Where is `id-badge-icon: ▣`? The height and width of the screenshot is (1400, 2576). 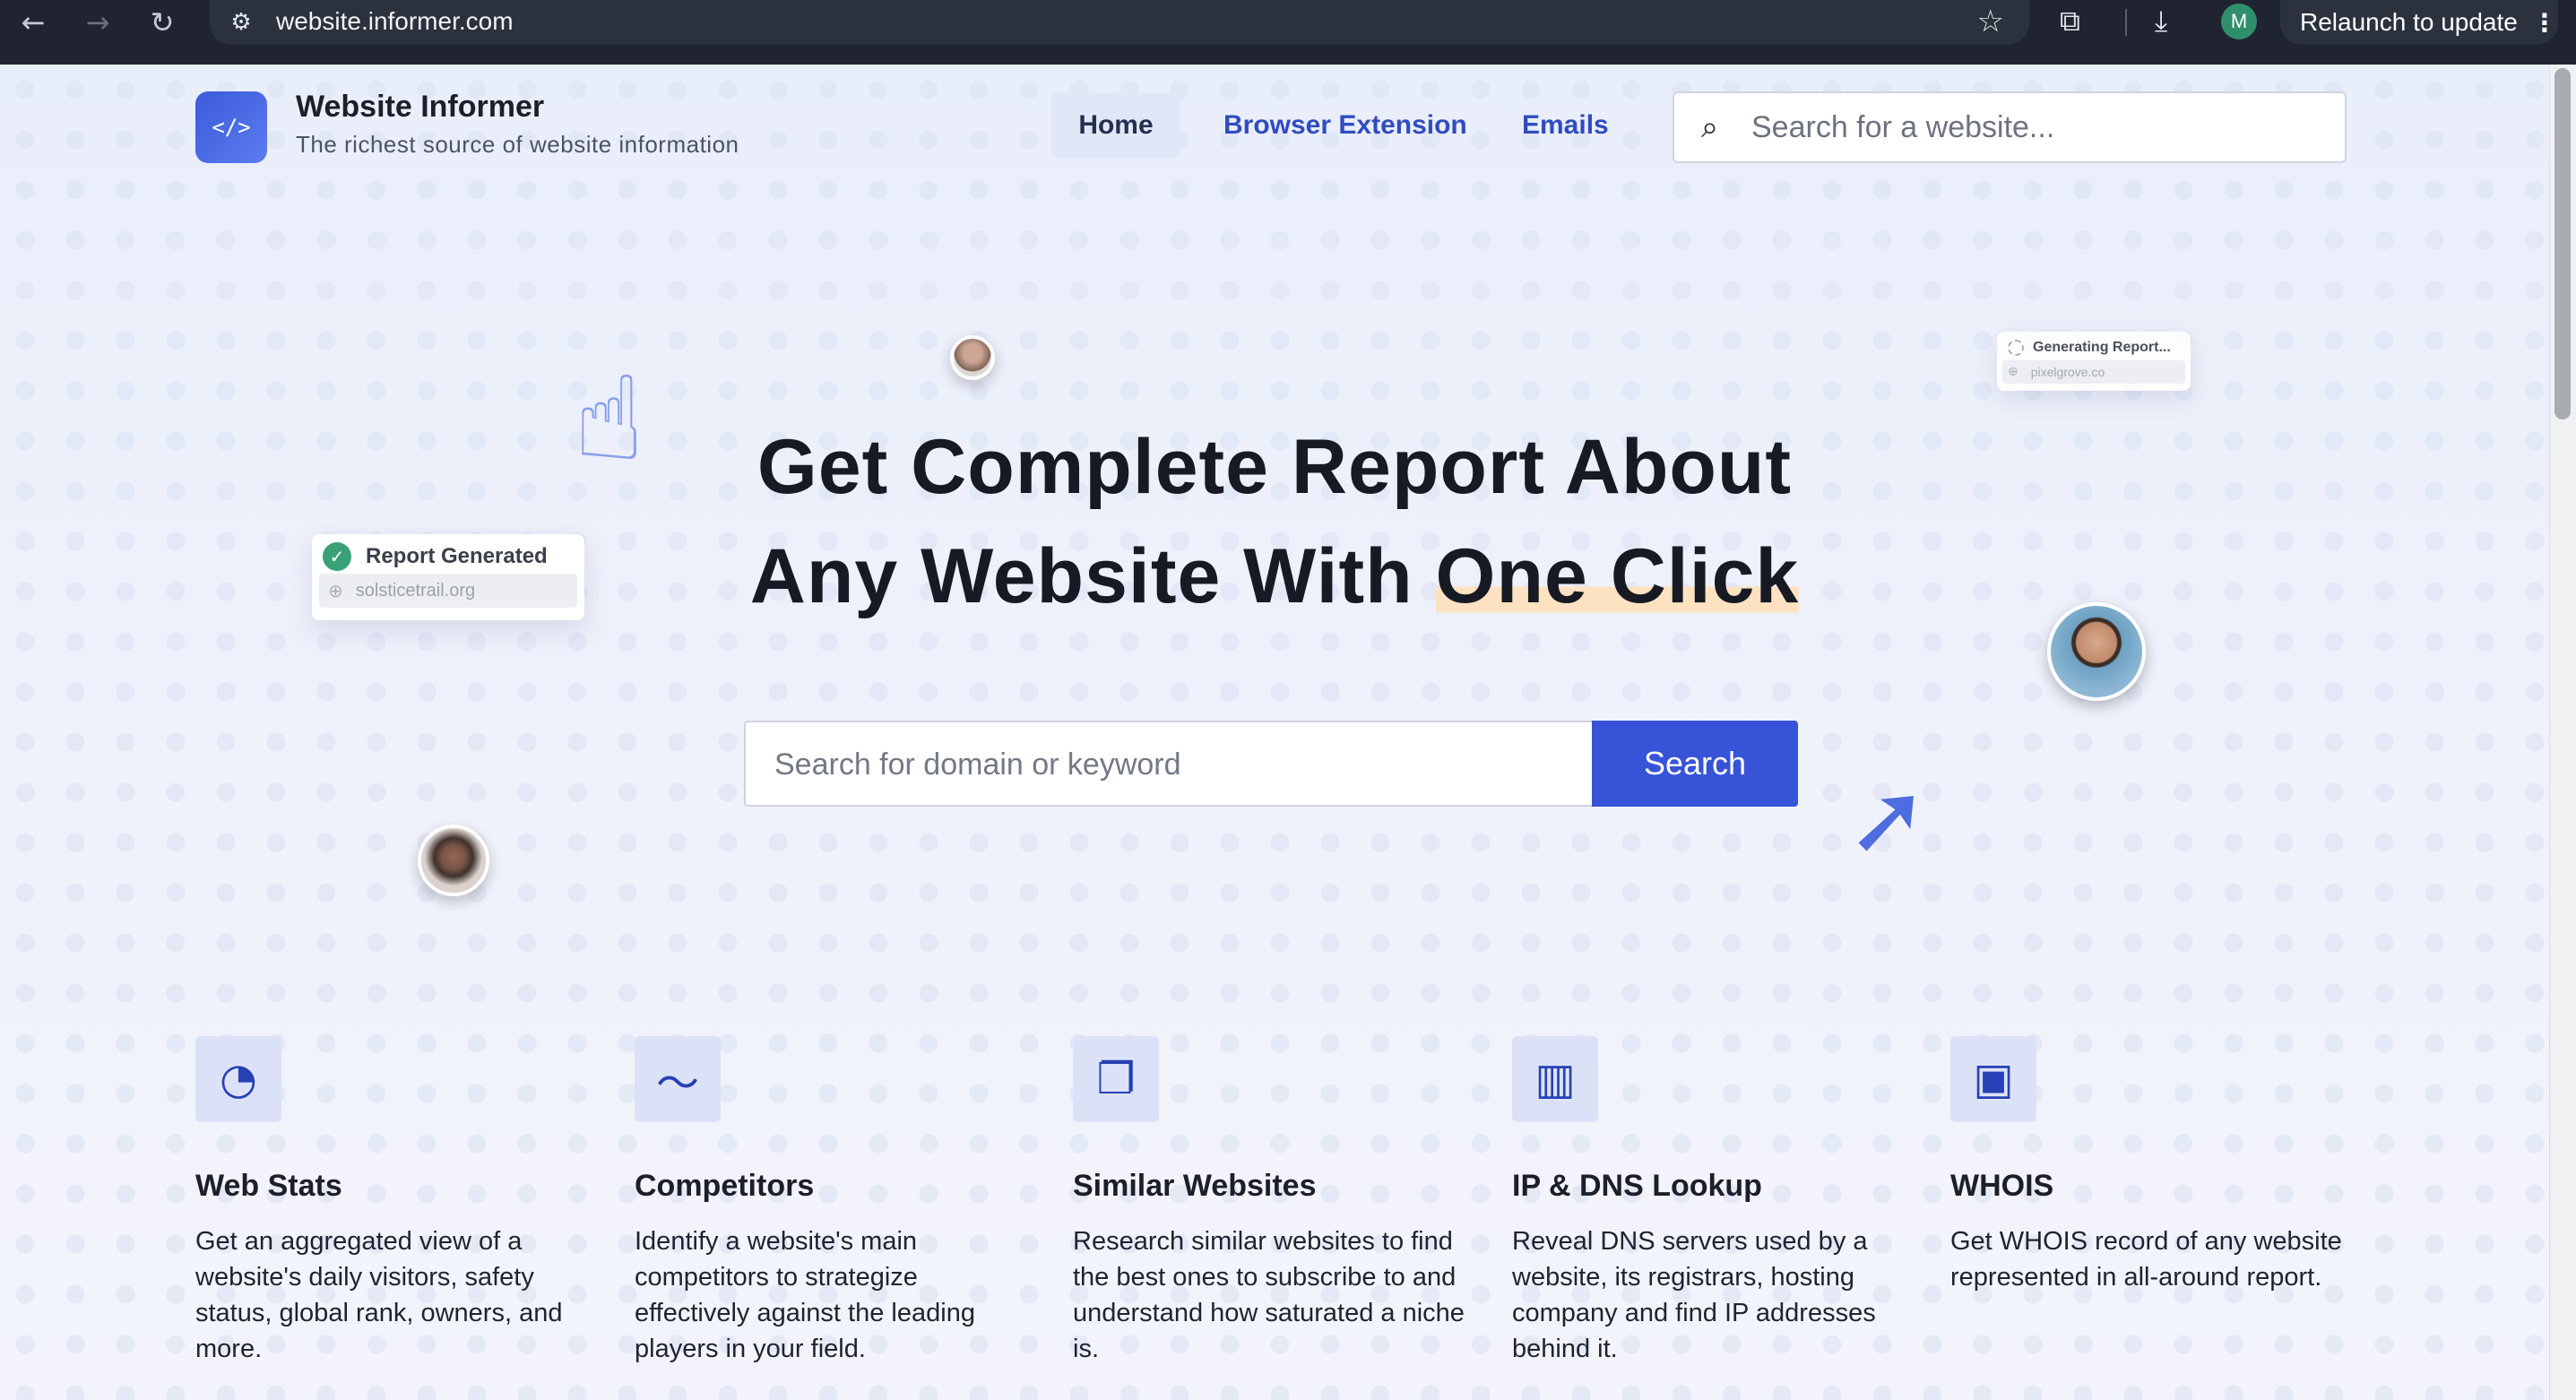 id-badge-icon: ▣ is located at coordinates (1993, 1079).